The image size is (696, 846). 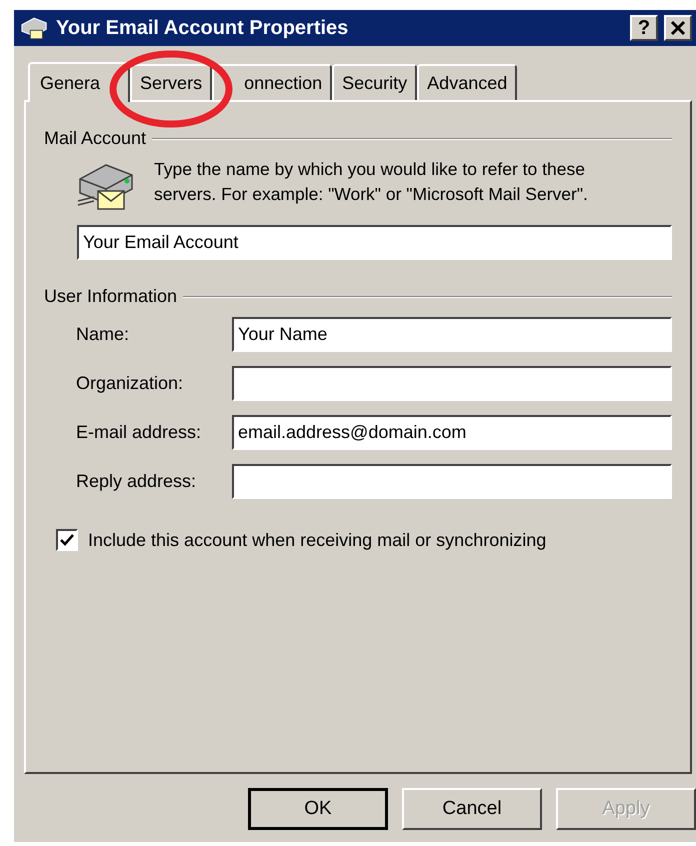 I want to click on tab: Genera, so click(x=79, y=82).